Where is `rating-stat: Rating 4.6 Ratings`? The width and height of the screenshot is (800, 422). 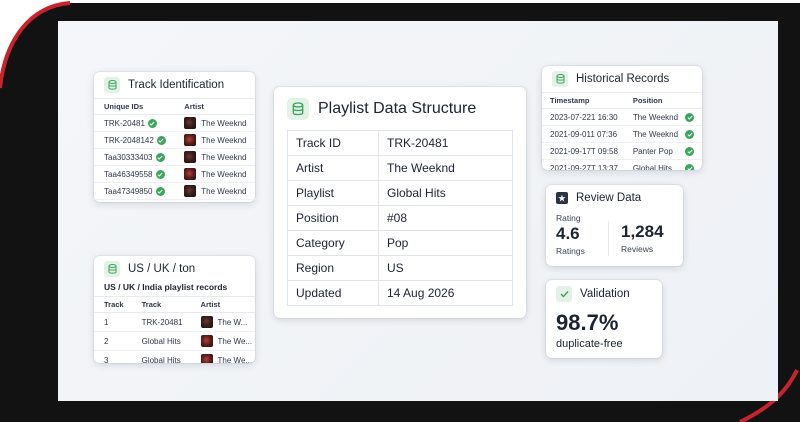 rating-stat: Rating 4.6 Ratings is located at coordinates (582, 234).